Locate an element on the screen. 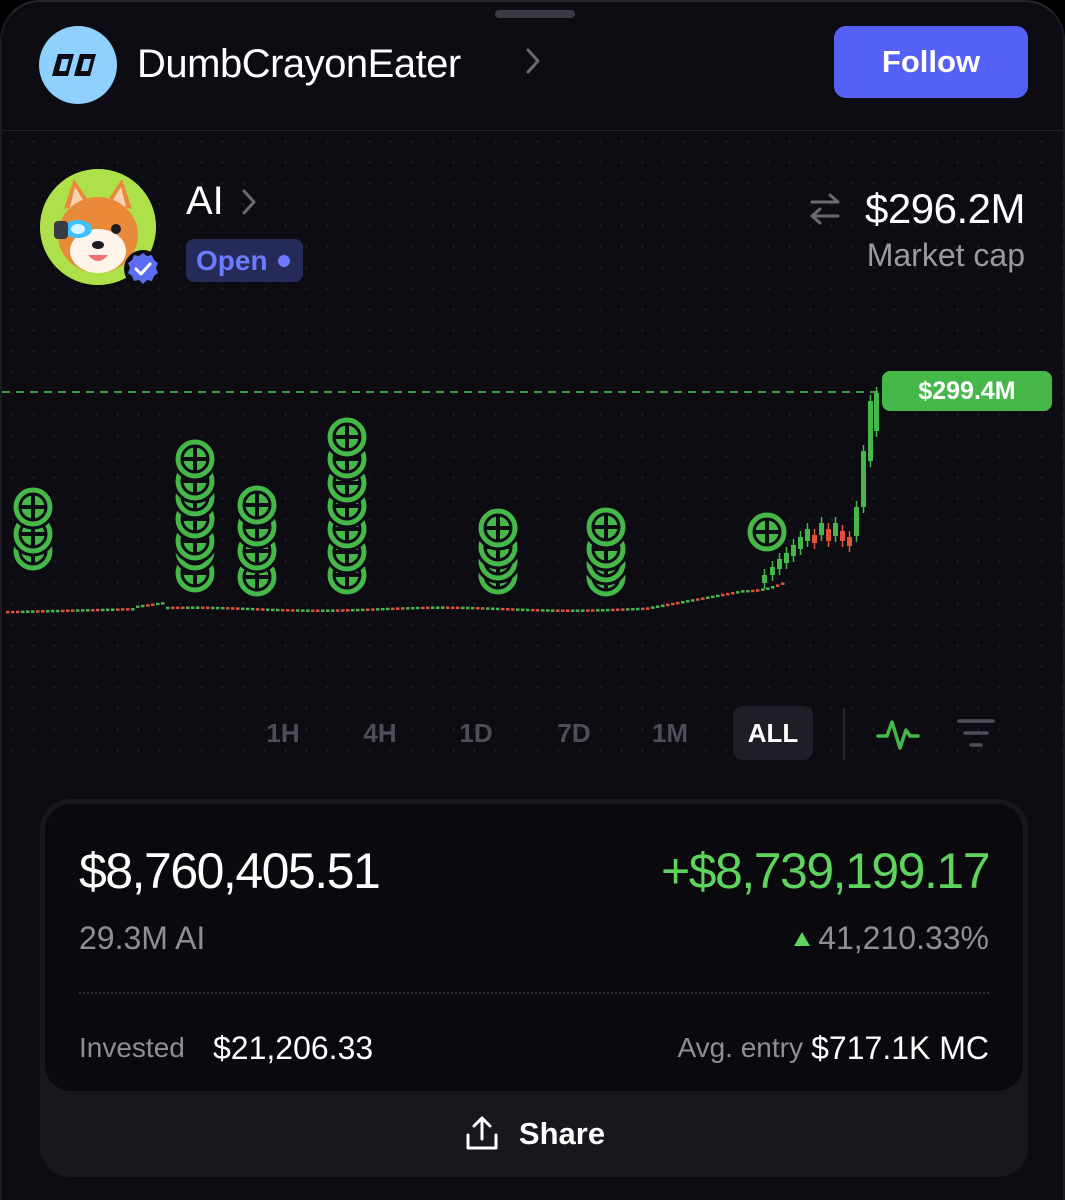 This screenshot has width=1065, height=1200. buy-markers is located at coordinates (400, 507).